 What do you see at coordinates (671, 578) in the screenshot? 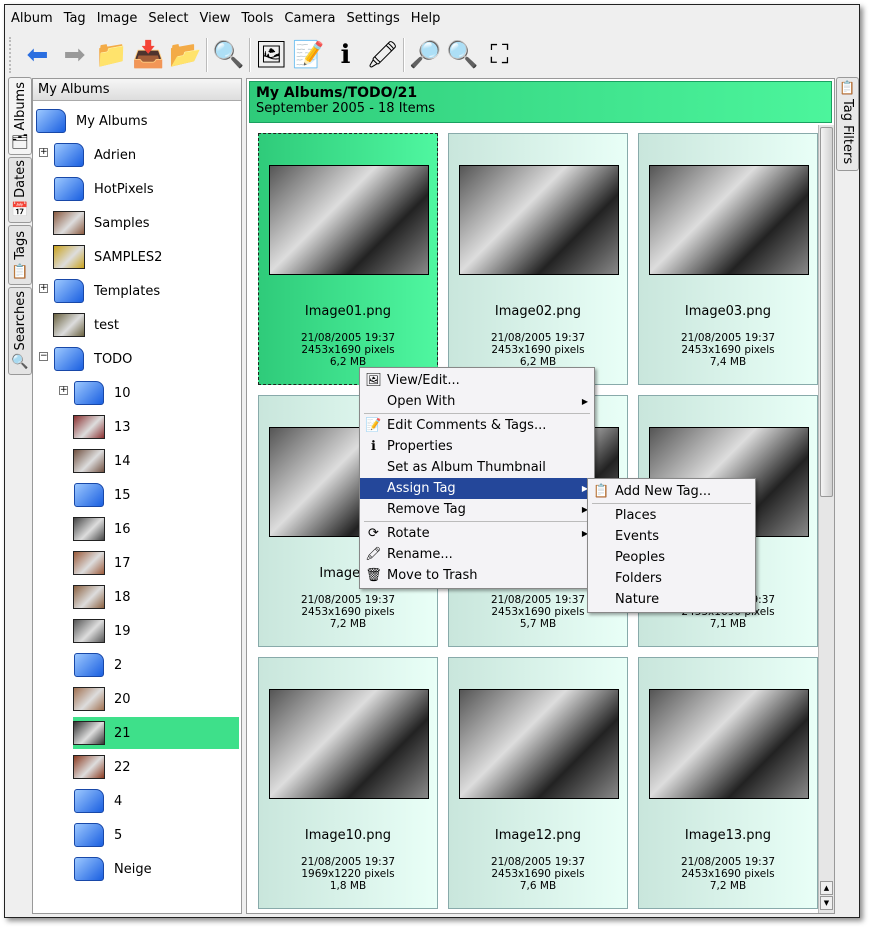
I see `menu-item-folders: Folders` at bounding box center [671, 578].